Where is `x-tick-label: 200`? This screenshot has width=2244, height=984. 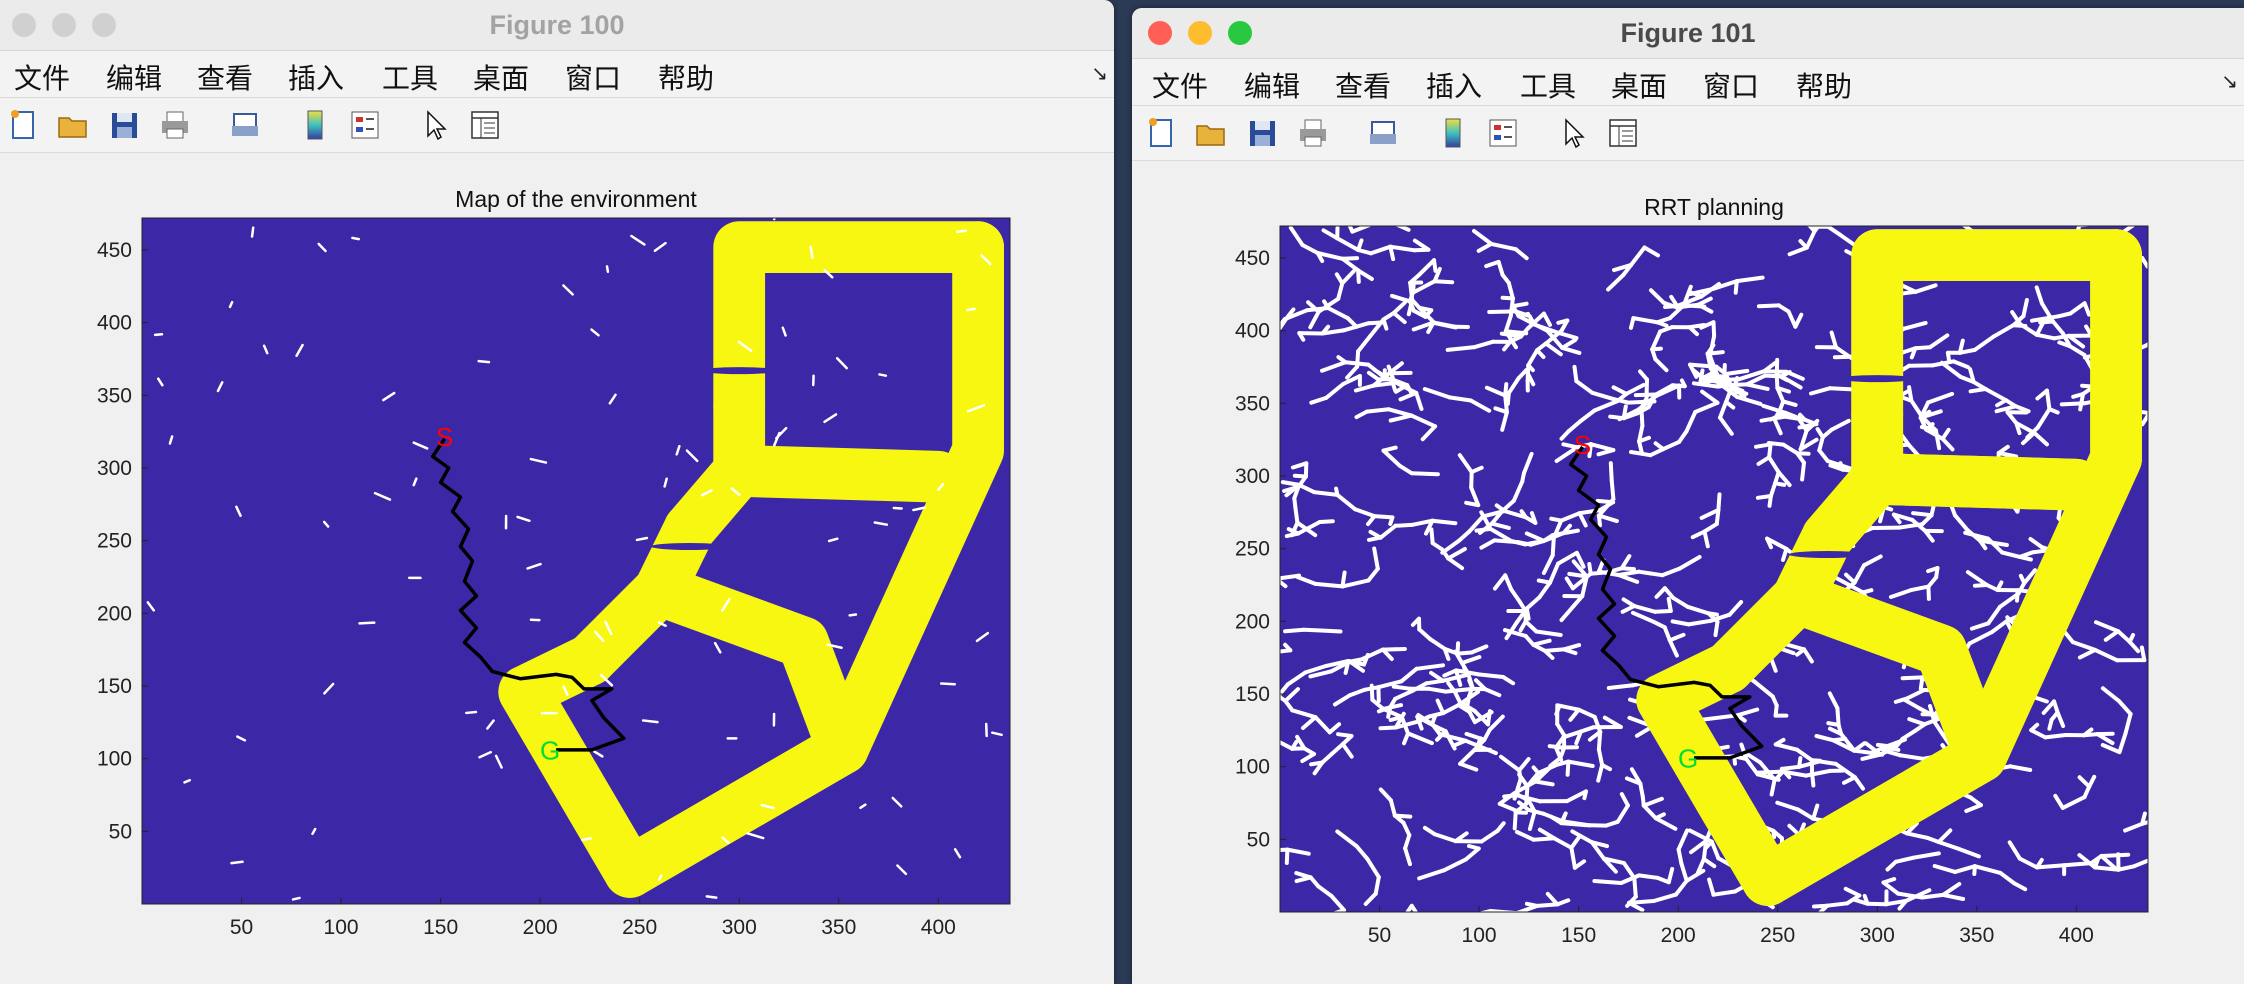 x-tick-label: 200 is located at coordinates (1678, 935).